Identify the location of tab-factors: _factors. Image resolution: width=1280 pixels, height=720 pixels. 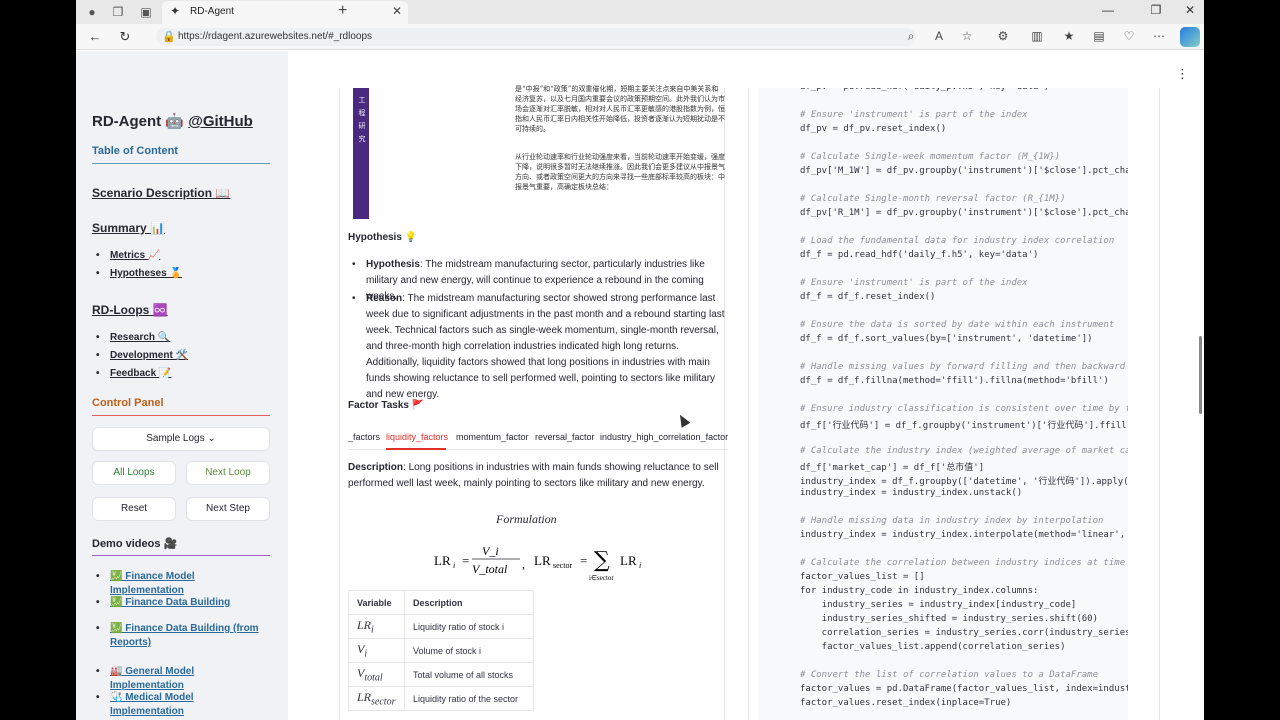
(364, 437).